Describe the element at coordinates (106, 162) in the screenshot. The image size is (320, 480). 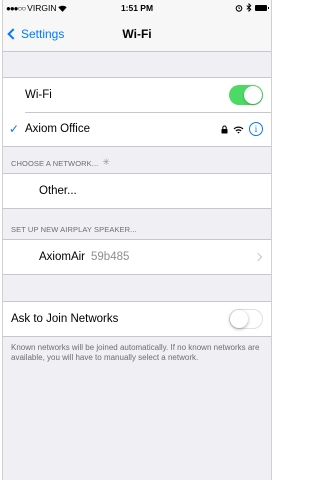
I see `loading-spinner-icon: ✳` at that location.